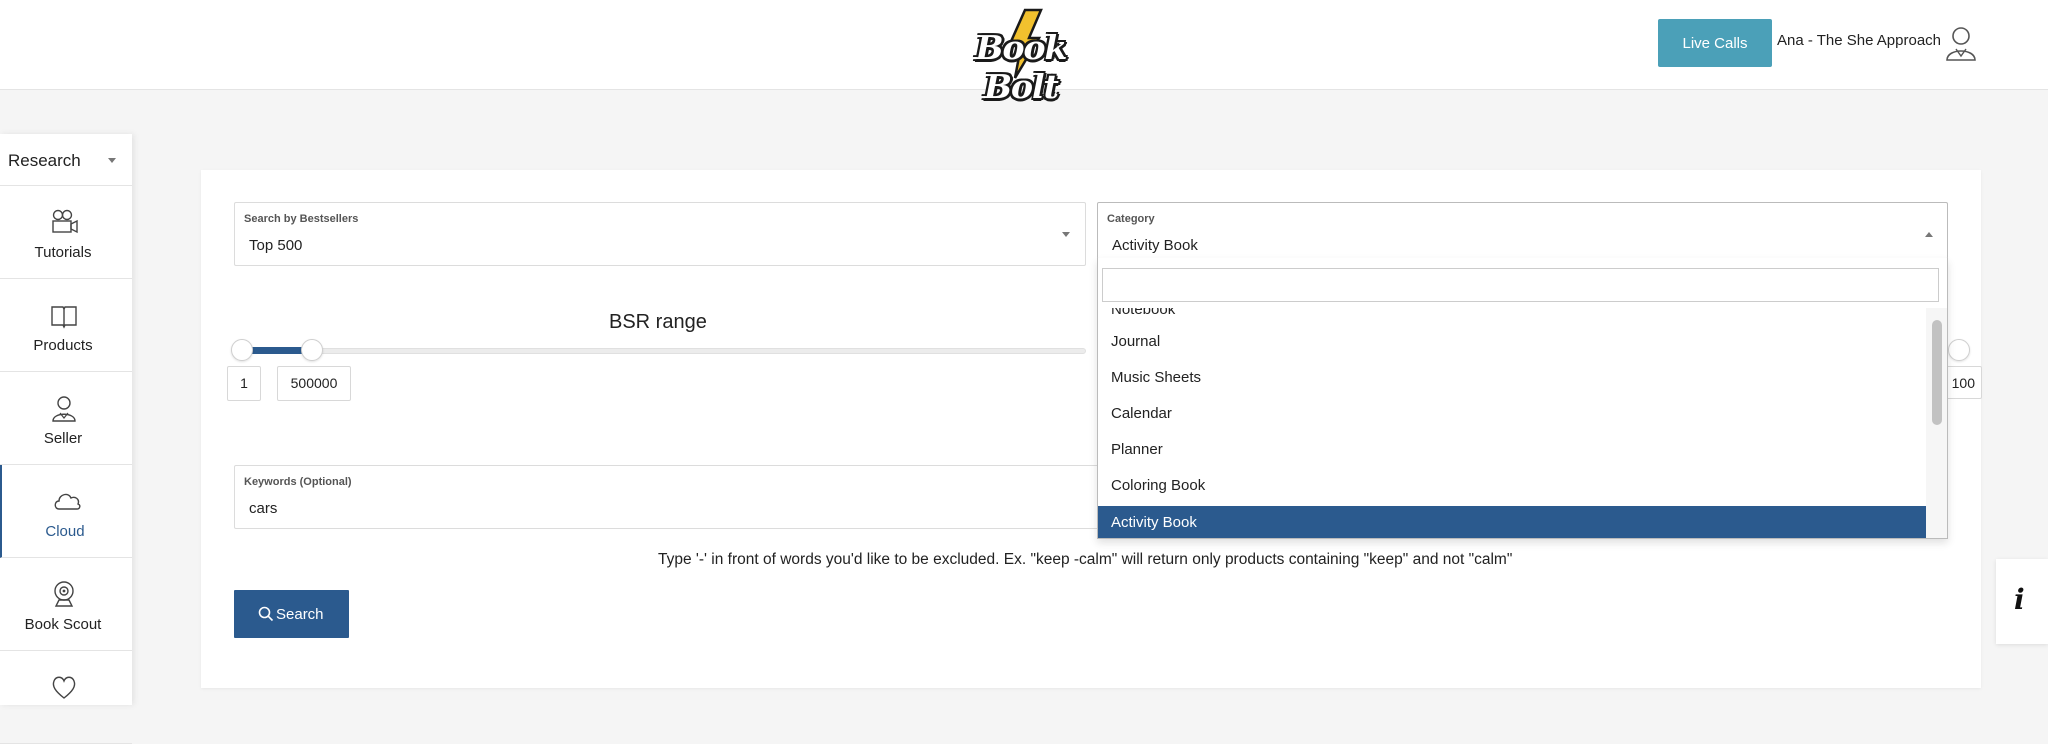 The width and height of the screenshot is (2048, 744). Describe the element at coordinates (1512, 341) in the screenshot. I see `category-option: Journal` at that location.